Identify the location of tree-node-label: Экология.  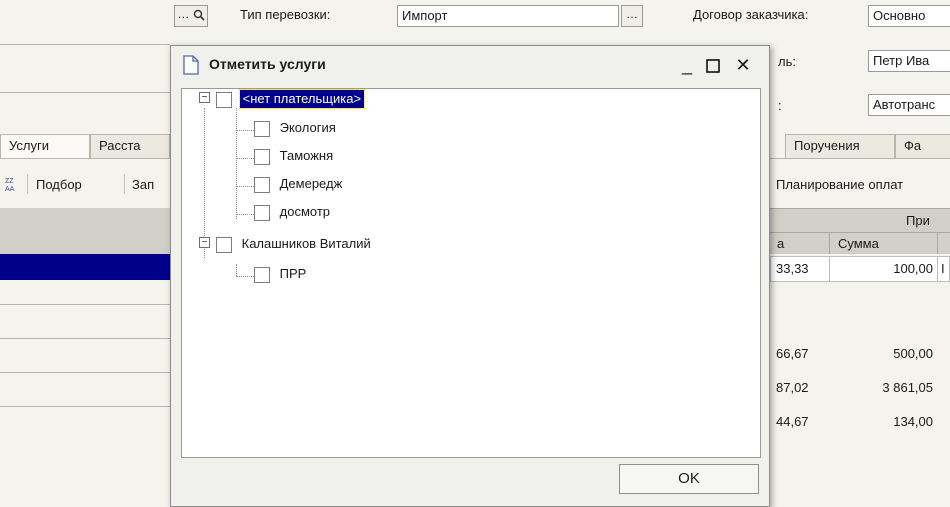
(307, 127).